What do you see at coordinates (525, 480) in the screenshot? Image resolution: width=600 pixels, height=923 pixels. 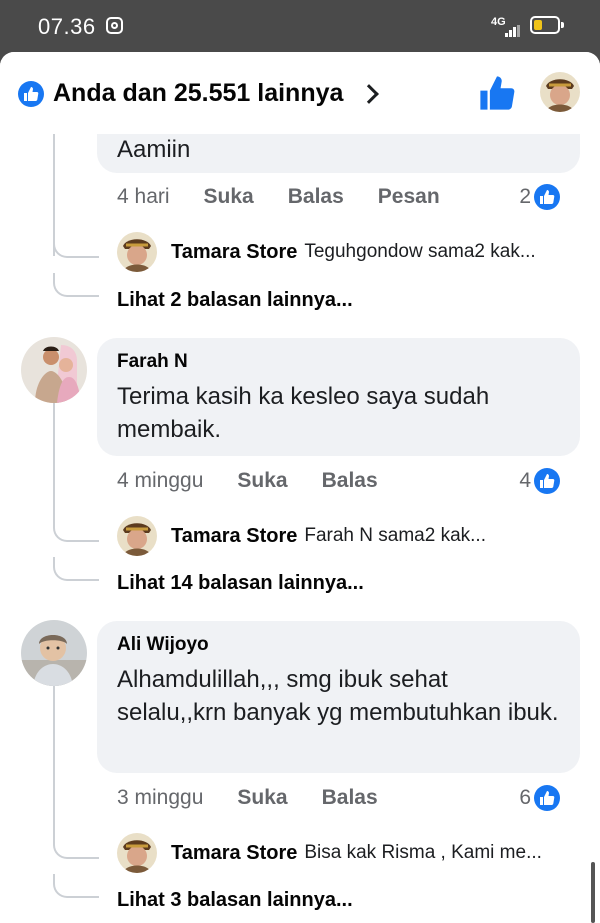 I see `reaction-count-value: 4` at bounding box center [525, 480].